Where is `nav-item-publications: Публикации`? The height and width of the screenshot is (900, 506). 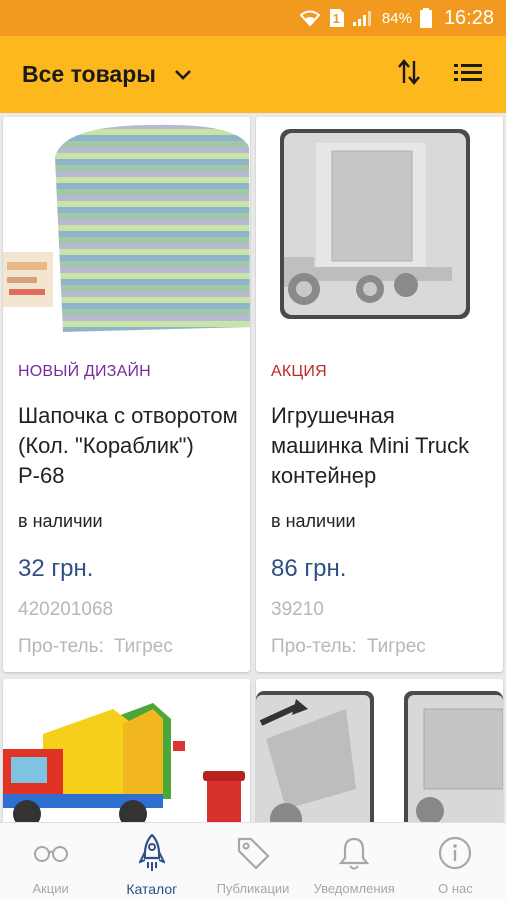
nav-item-publications: Публикации is located at coordinates (252, 861).